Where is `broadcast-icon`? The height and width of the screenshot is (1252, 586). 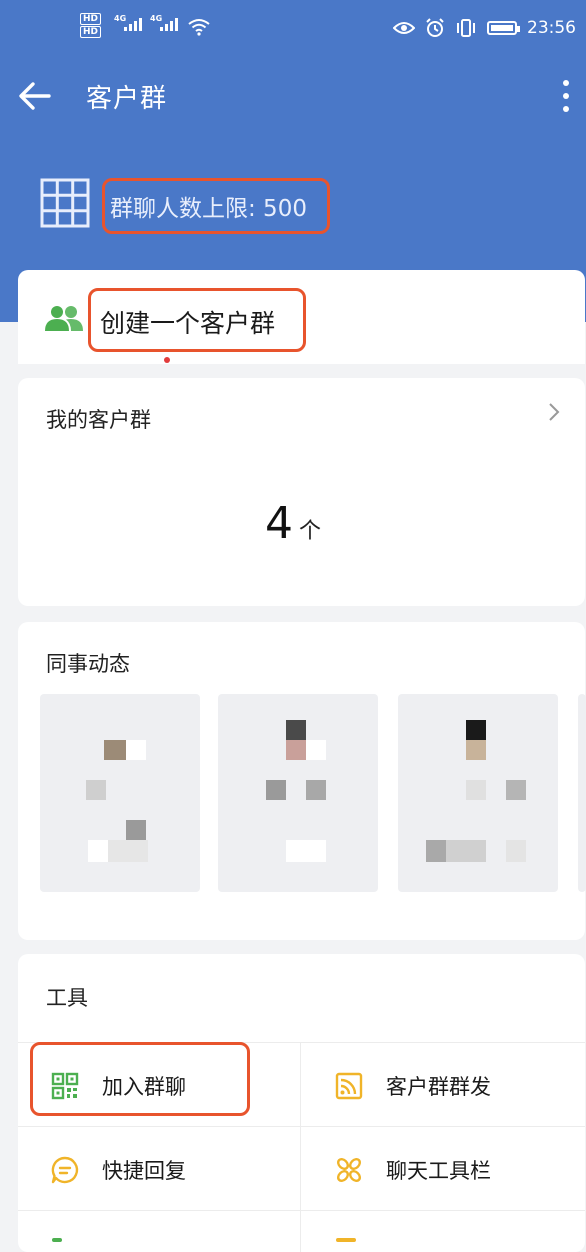 broadcast-icon is located at coordinates (349, 1086).